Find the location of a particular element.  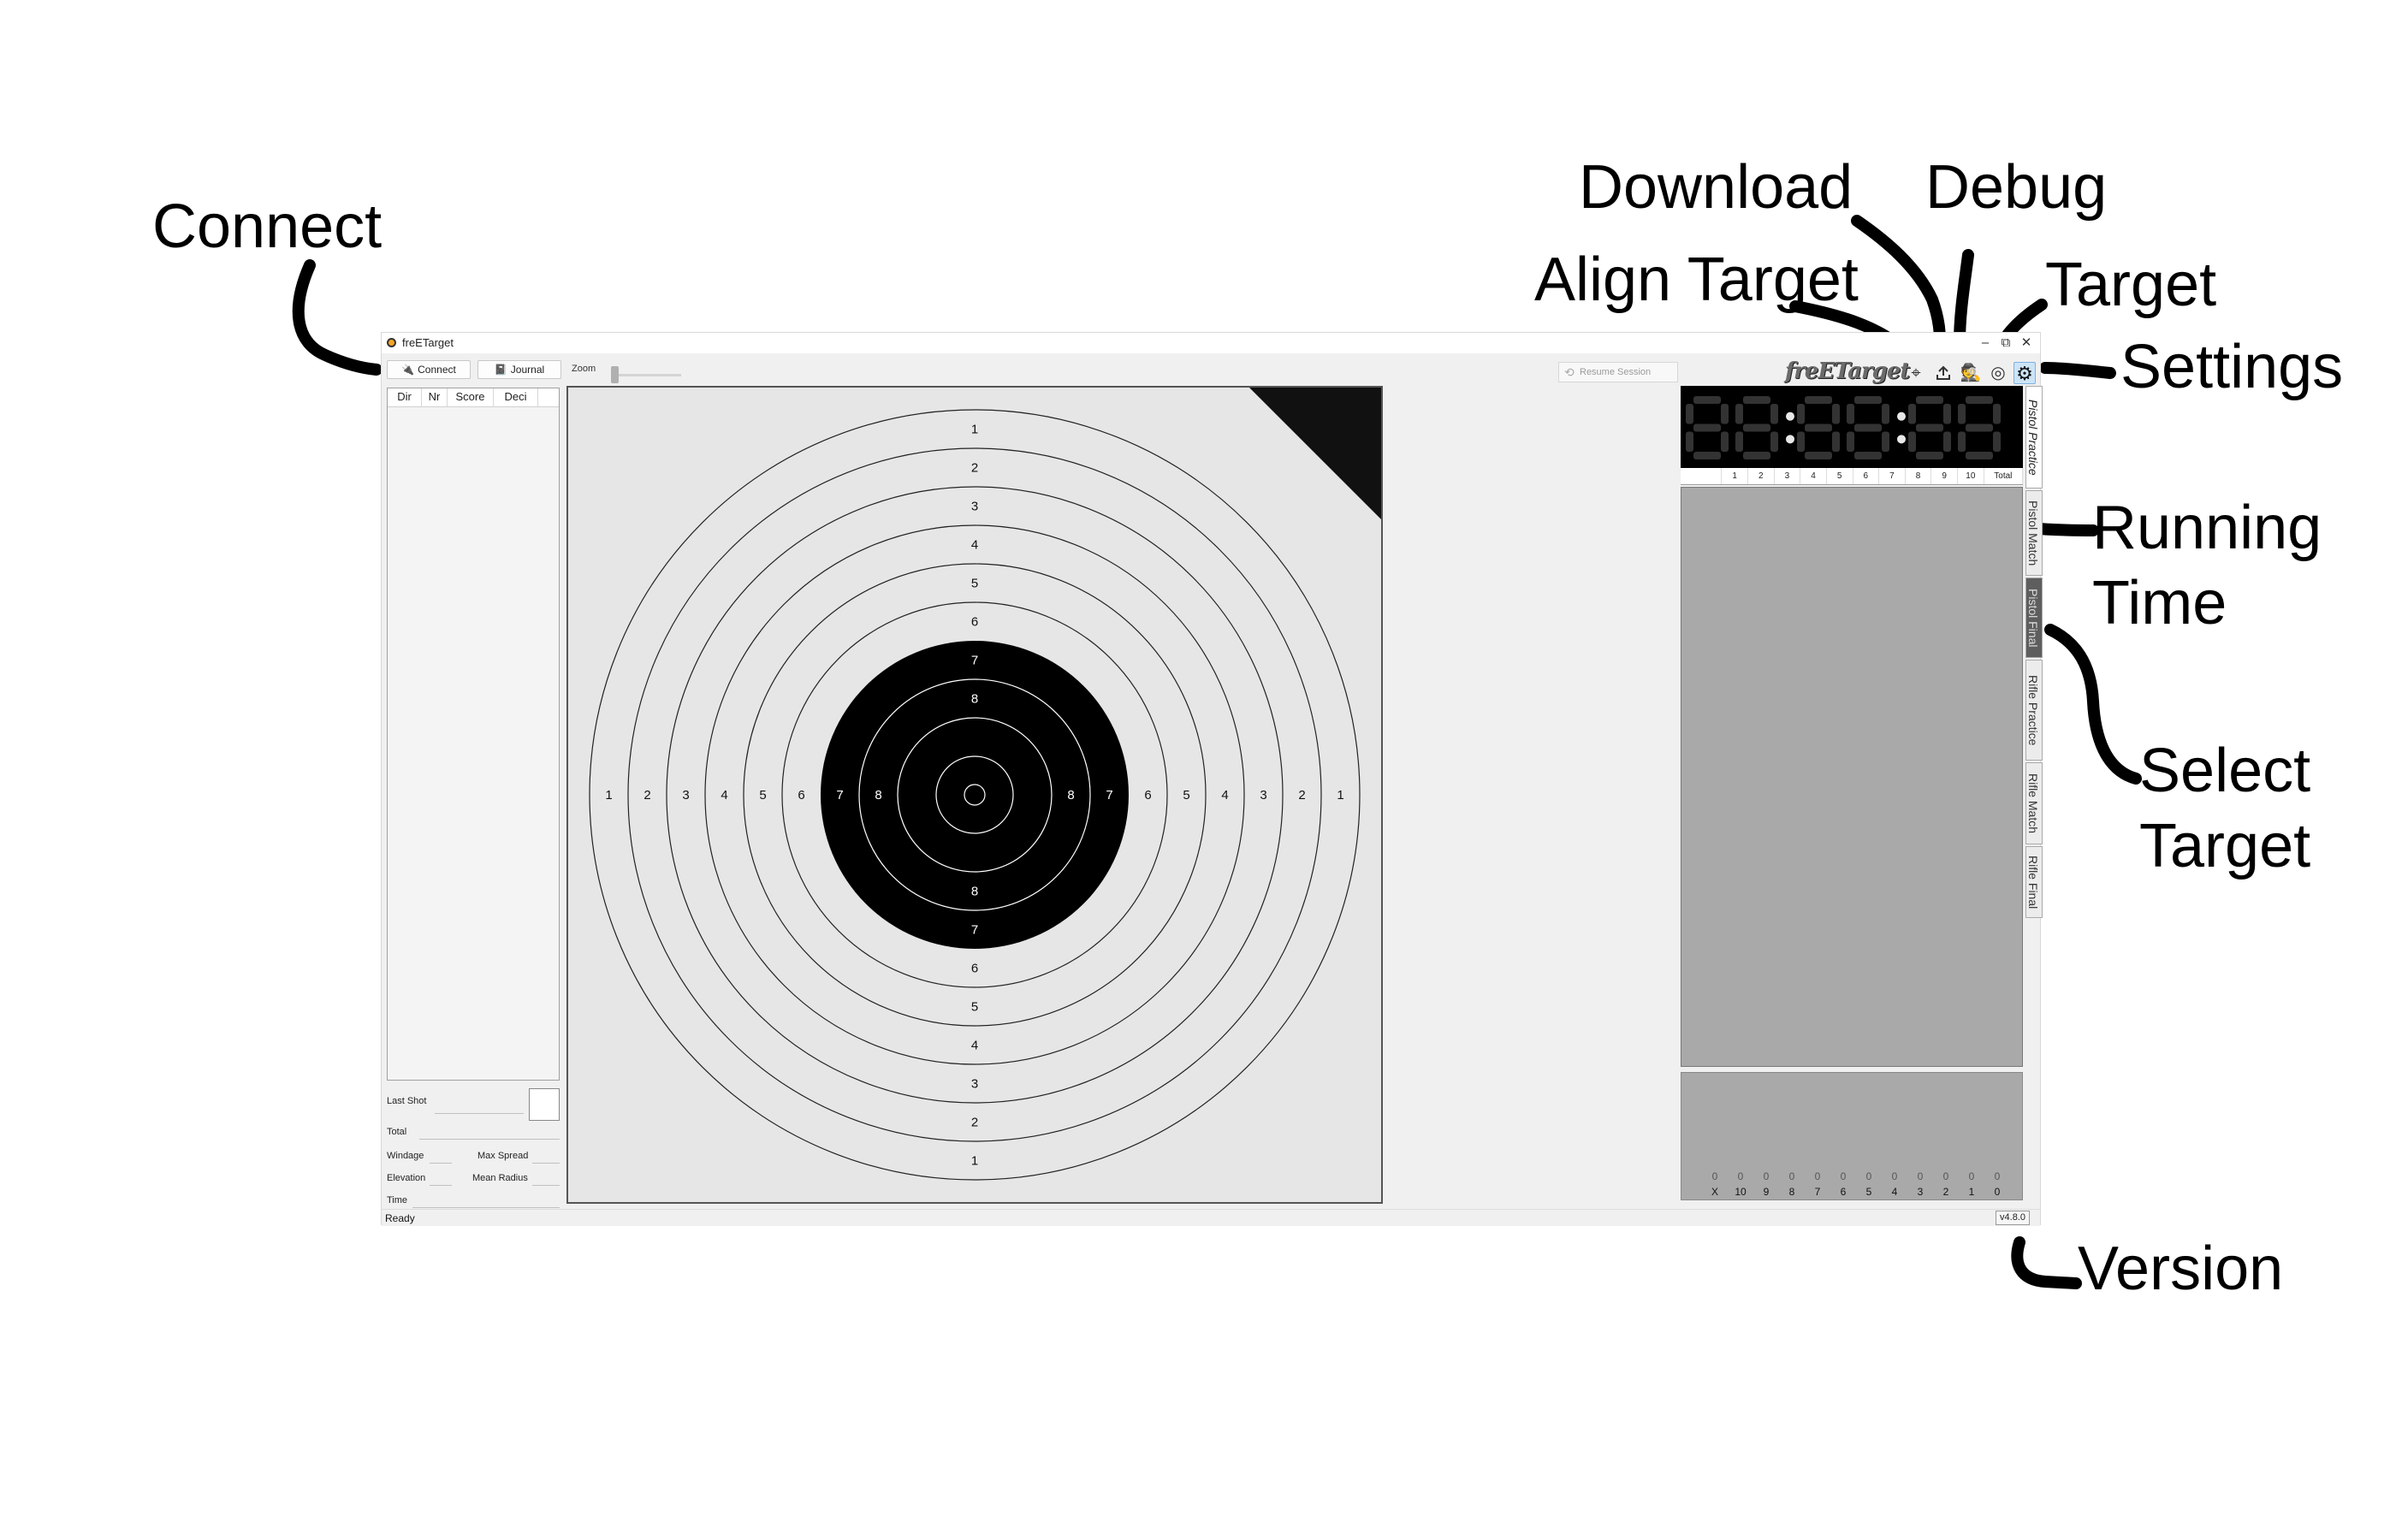

align-target-icon: ⌖ is located at coordinates (1916, 373).